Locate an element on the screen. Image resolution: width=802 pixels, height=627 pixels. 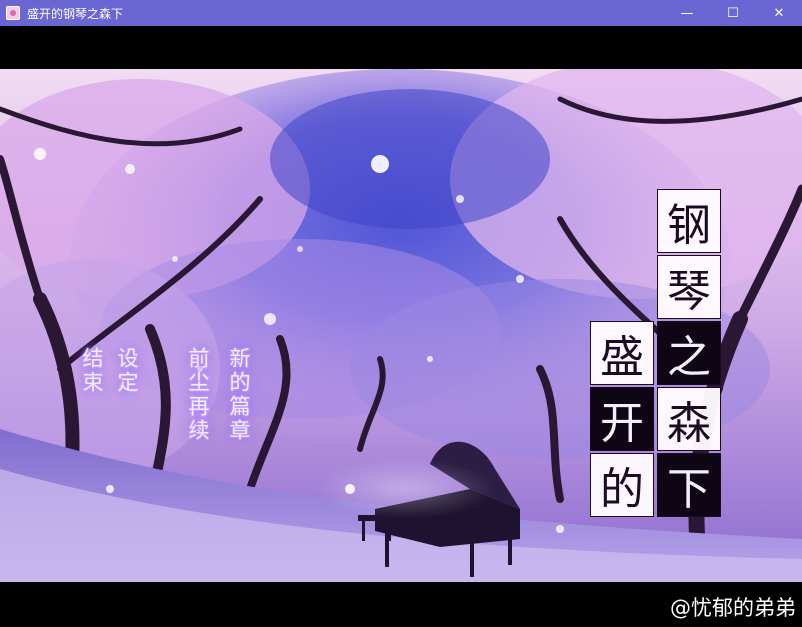
letterbox-top is located at coordinates (401, 47).